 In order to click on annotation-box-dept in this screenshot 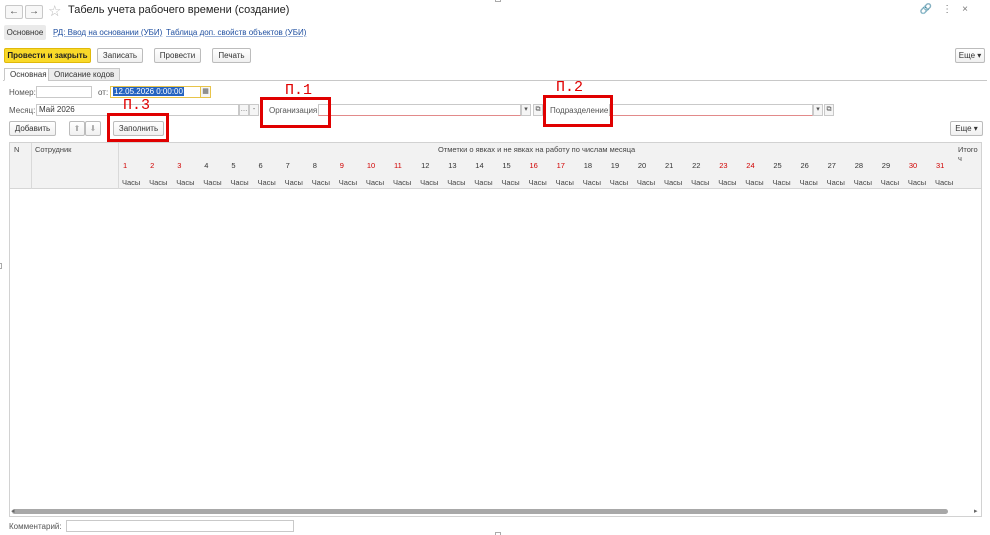, I will do `click(578, 111)`.